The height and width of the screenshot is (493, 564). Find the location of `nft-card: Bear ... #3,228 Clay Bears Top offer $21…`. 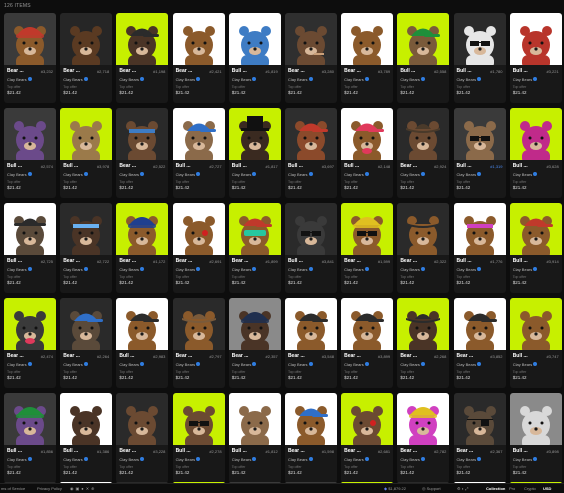

nft-card: Bear ... #3,228 Clay Bears Top offer $21… is located at coordinates (142, 438).